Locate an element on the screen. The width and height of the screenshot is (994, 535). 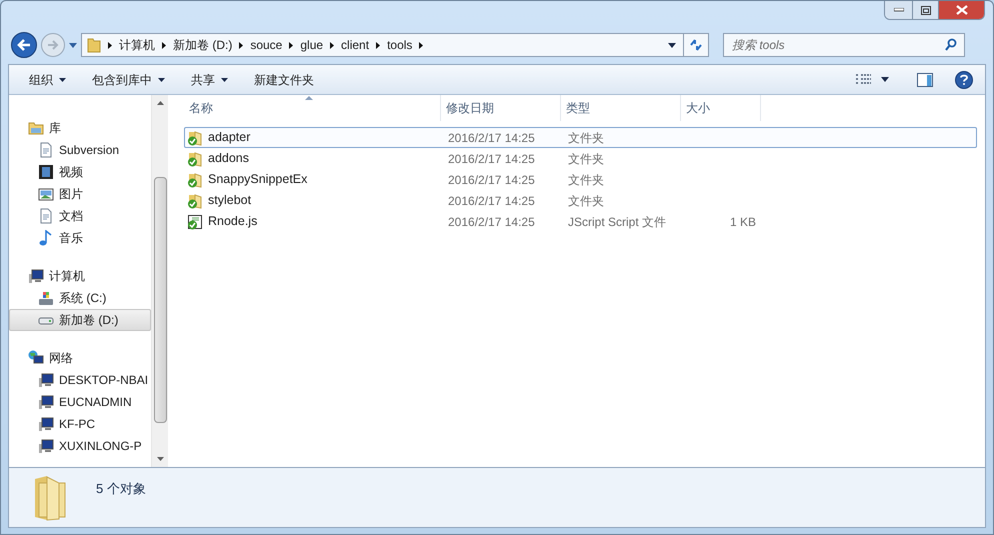
preview-pane-icon is located at coordinates (925, 79).